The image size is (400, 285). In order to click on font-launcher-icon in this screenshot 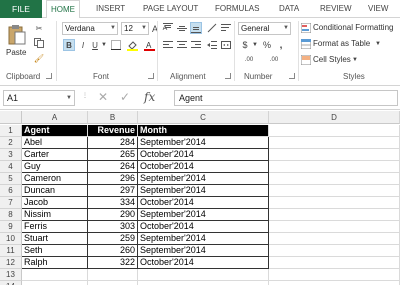, I will do `click(151, 76)`.